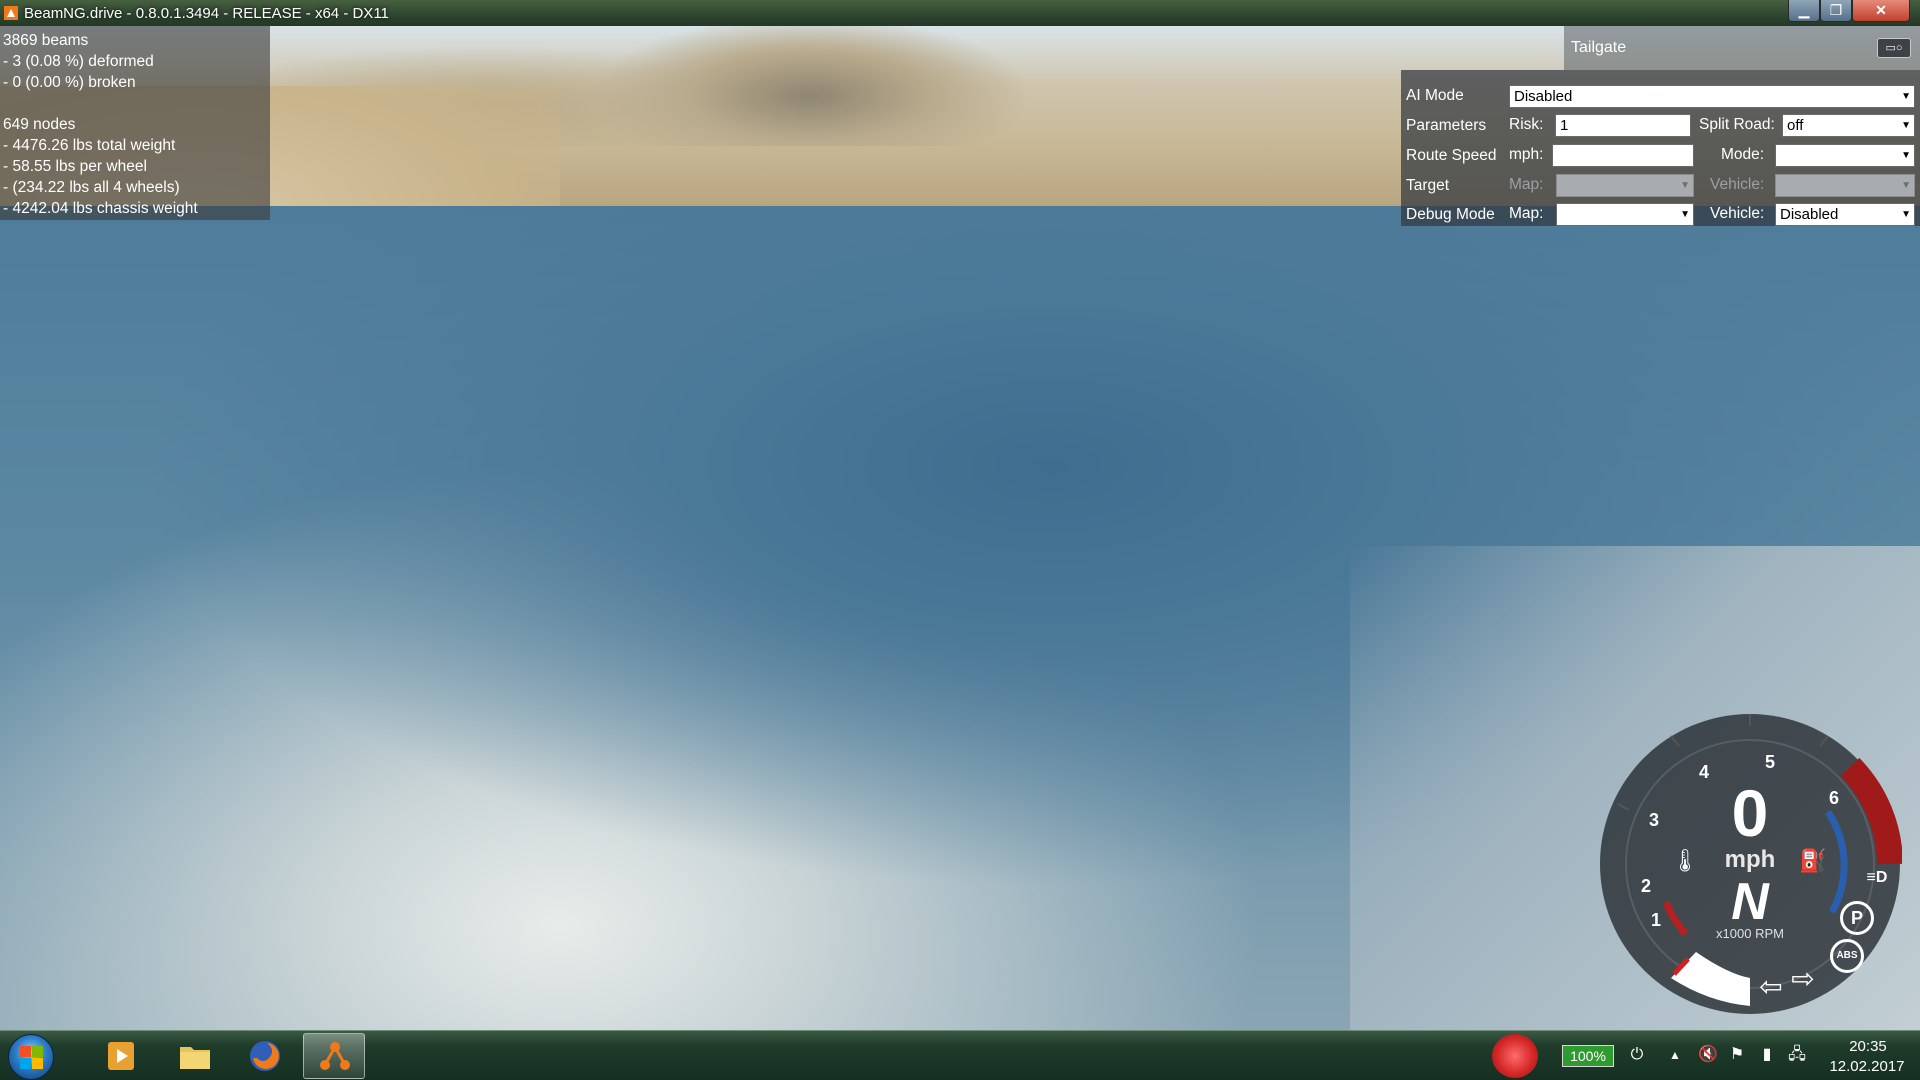 This screenshot has height=1080, width=1920. I want to click on rpm-tick-6: 6, so click(1833, 798).